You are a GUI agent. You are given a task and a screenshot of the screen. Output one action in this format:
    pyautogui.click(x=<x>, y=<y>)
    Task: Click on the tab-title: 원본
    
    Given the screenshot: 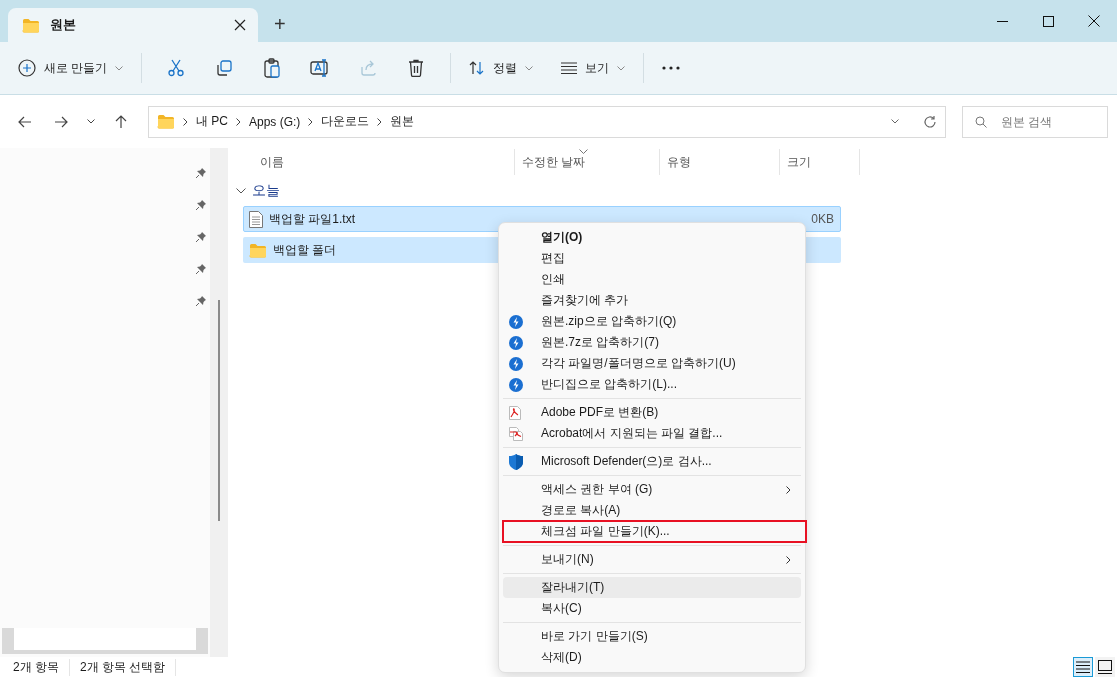 What is the action you would take?
    pyautogui.click(x=63, y=25)
    